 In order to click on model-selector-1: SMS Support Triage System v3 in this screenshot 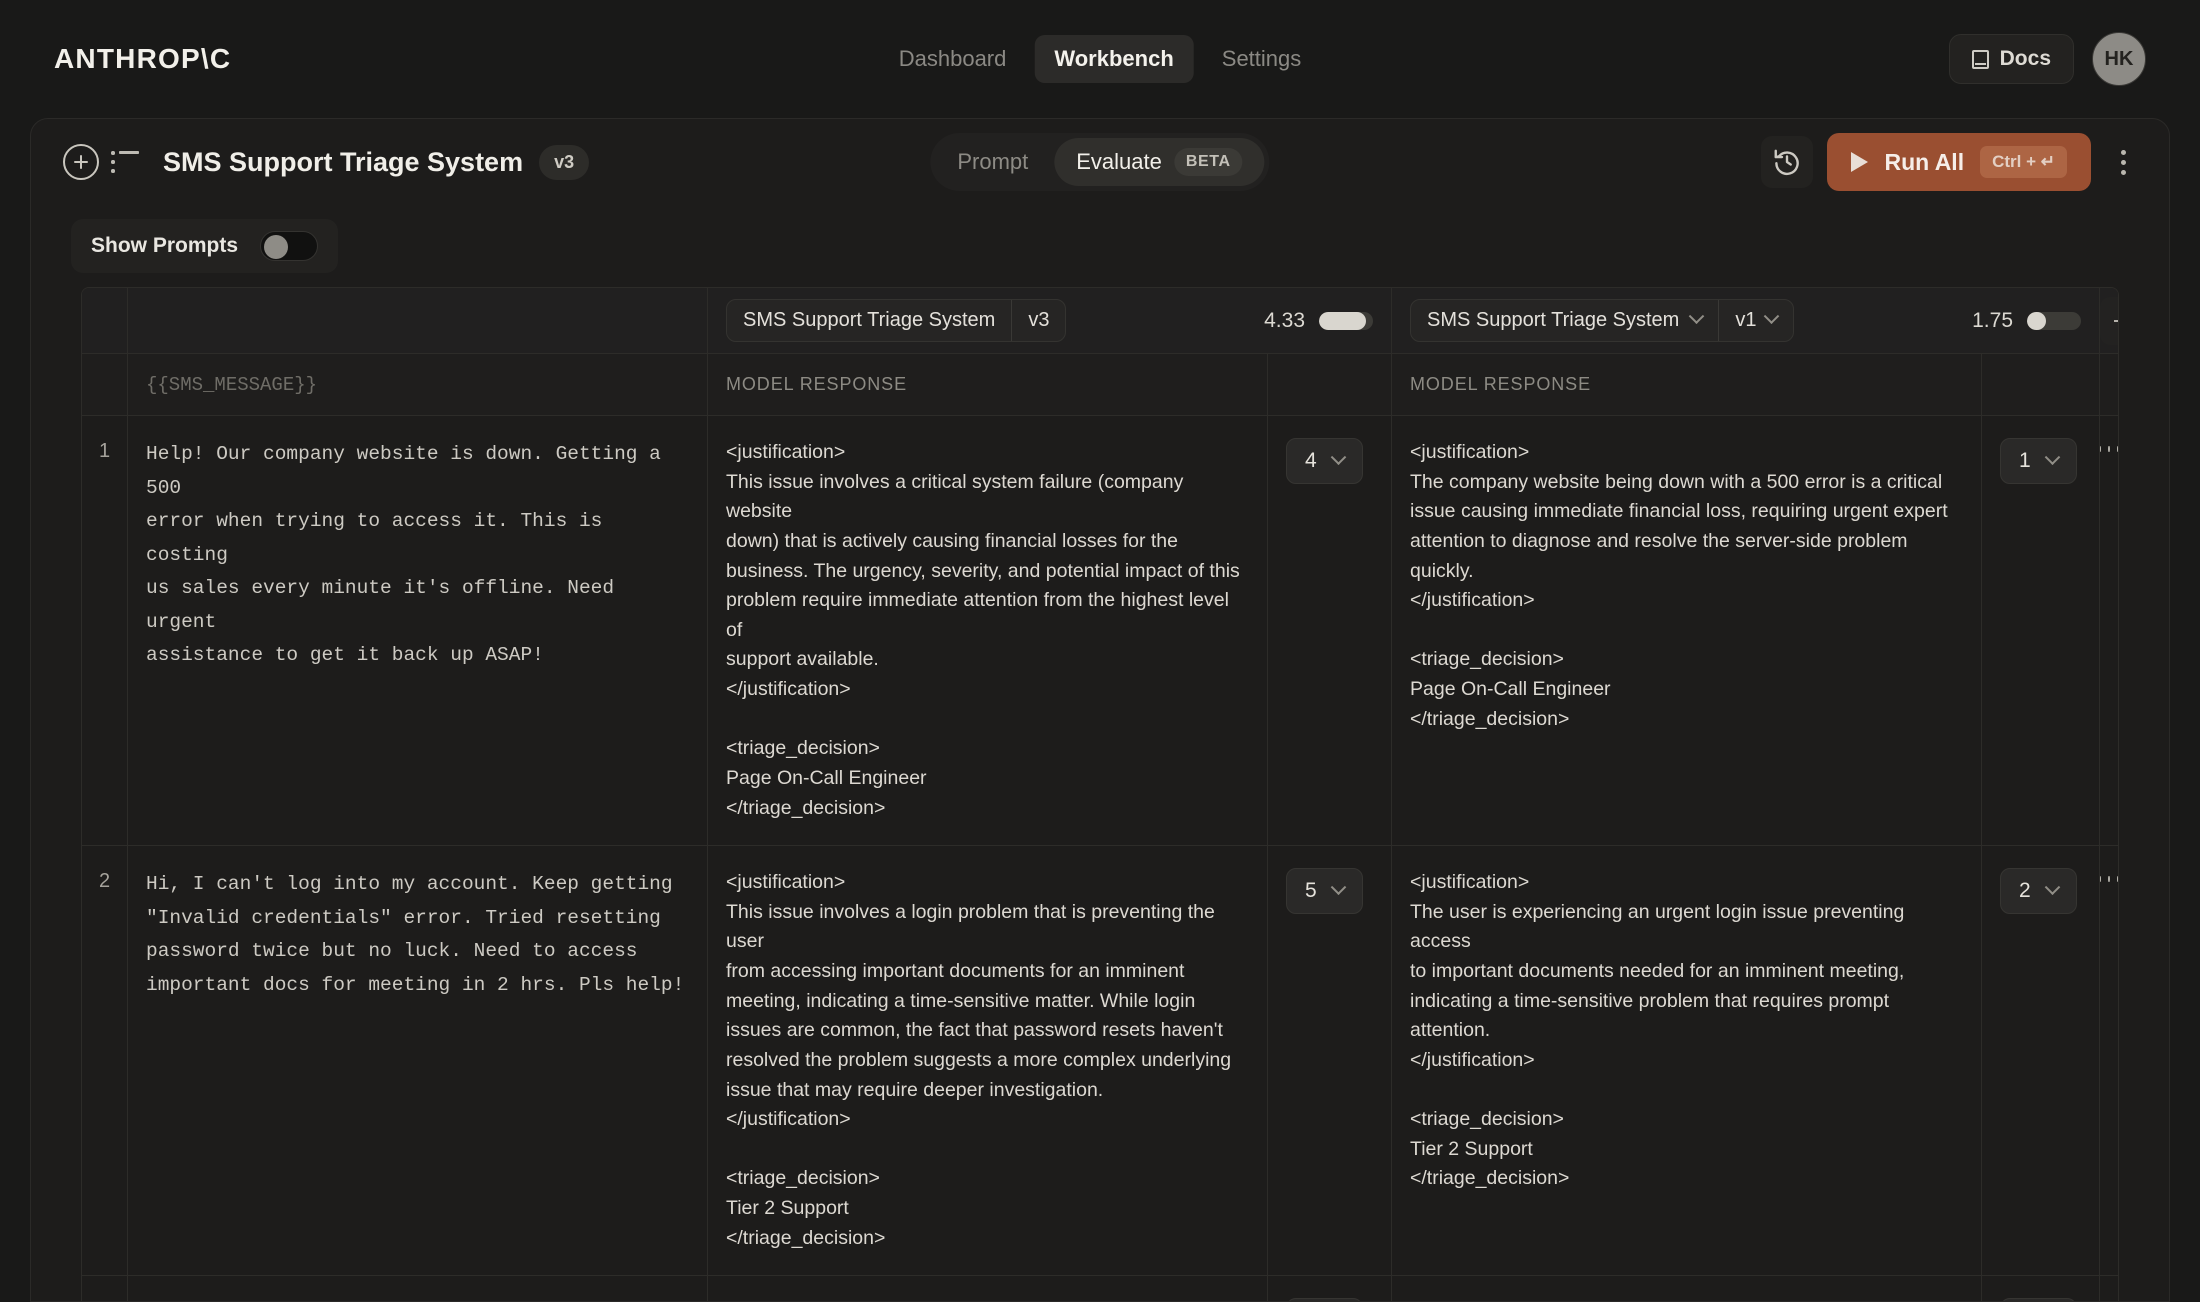, I will do `click(896, 320)`.